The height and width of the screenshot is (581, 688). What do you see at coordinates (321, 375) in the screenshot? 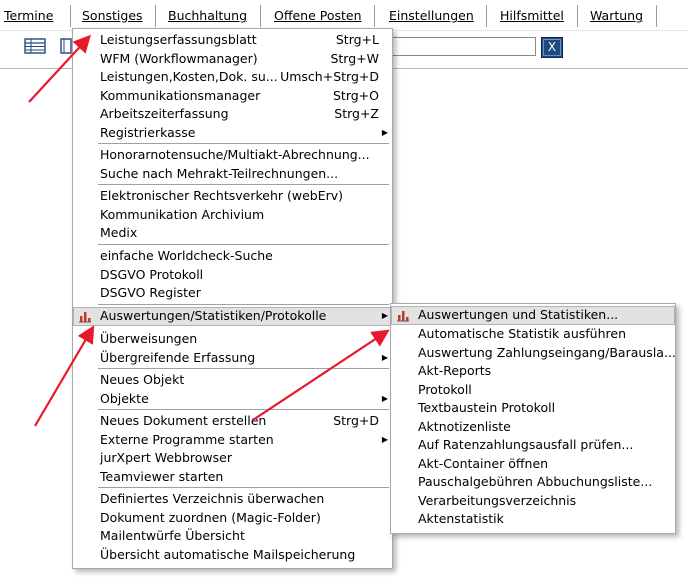
I see `arrow-to-submenu` at bounding box center [321, 375].